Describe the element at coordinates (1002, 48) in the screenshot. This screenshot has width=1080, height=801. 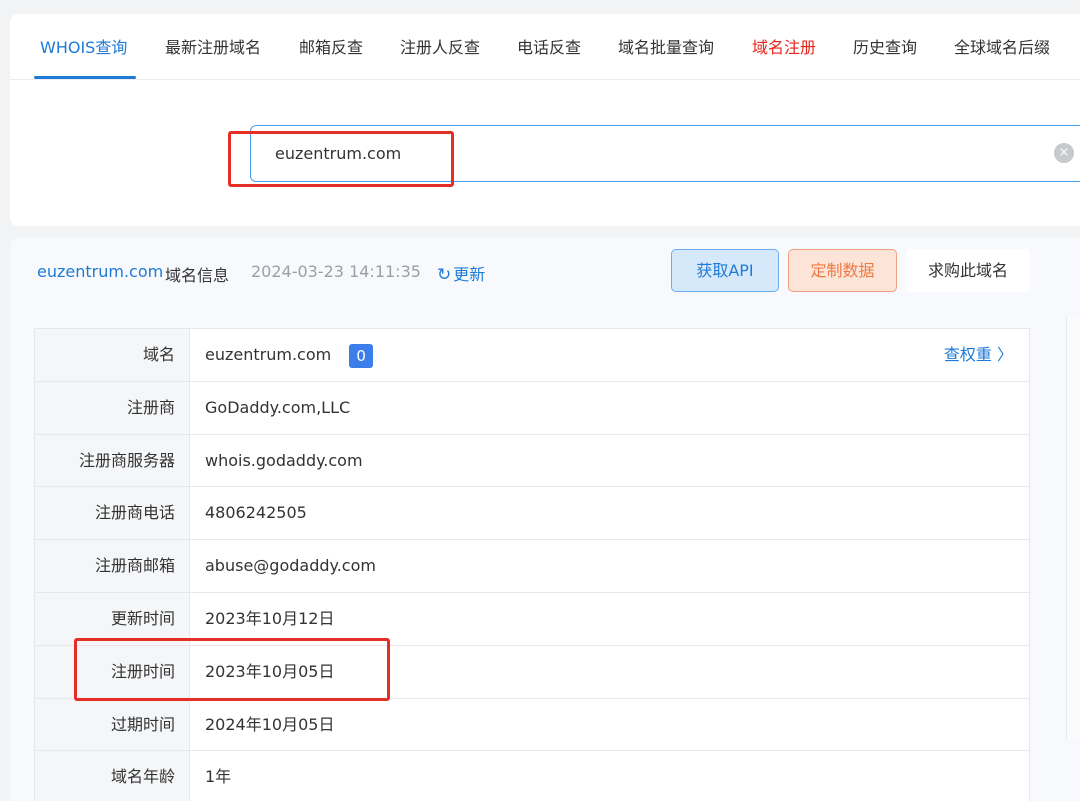
I see `tab-global-suffix: 全球域名后缀` at that location.